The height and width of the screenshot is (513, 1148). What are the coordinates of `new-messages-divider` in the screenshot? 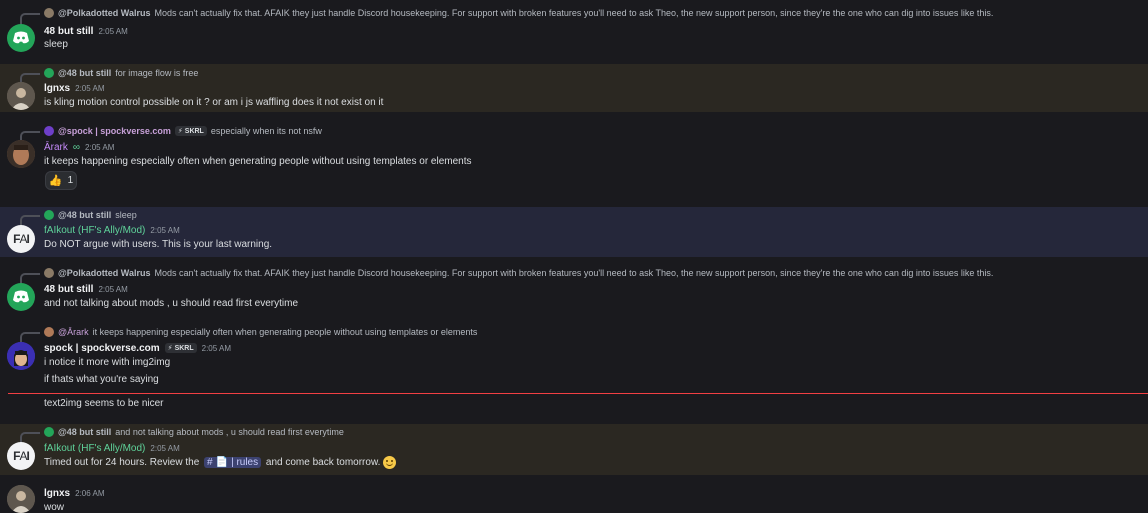 It's located at (578, 393).